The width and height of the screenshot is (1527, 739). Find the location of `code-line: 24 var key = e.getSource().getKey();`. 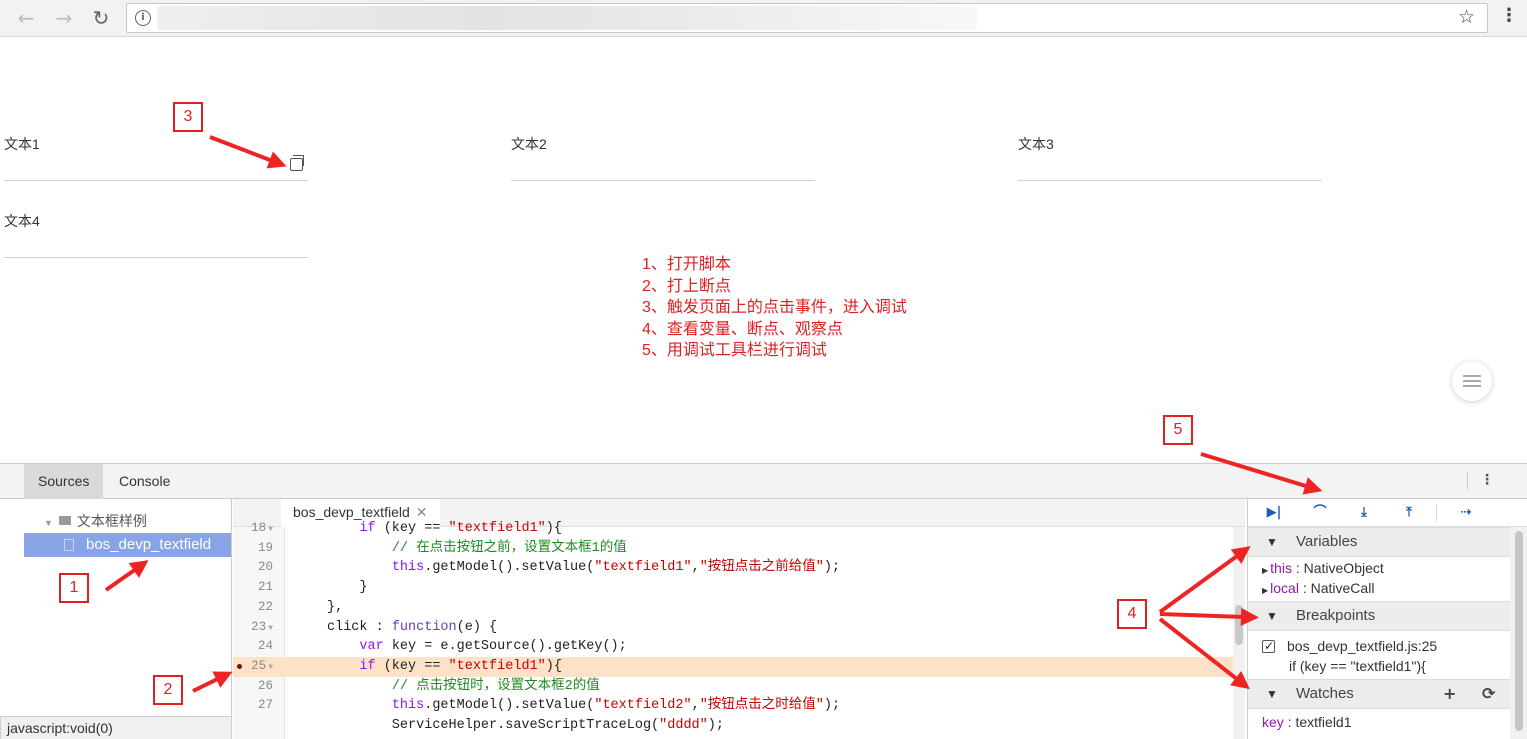

code-line: 24 var key = e.getSource().getKey(); is located at coordinates (739, 647).